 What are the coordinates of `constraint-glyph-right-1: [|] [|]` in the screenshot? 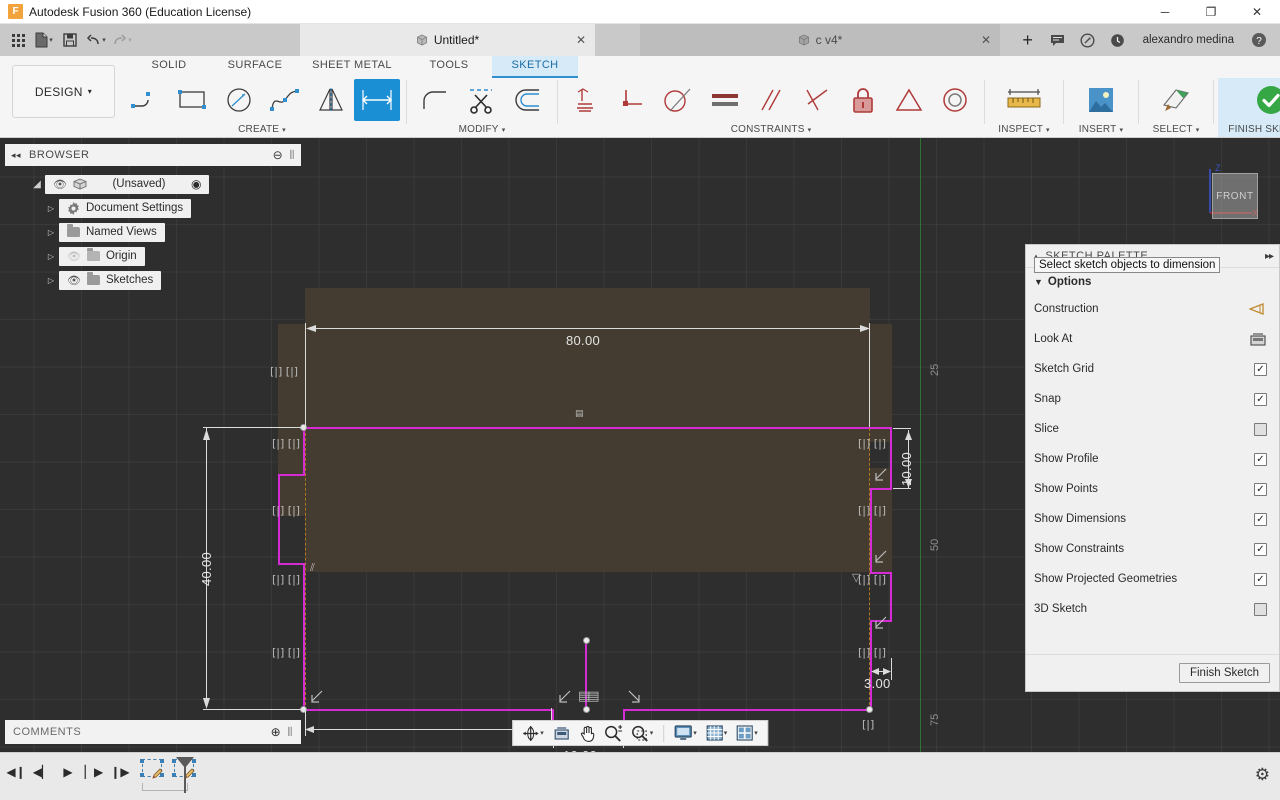 It's located at (872, 443).